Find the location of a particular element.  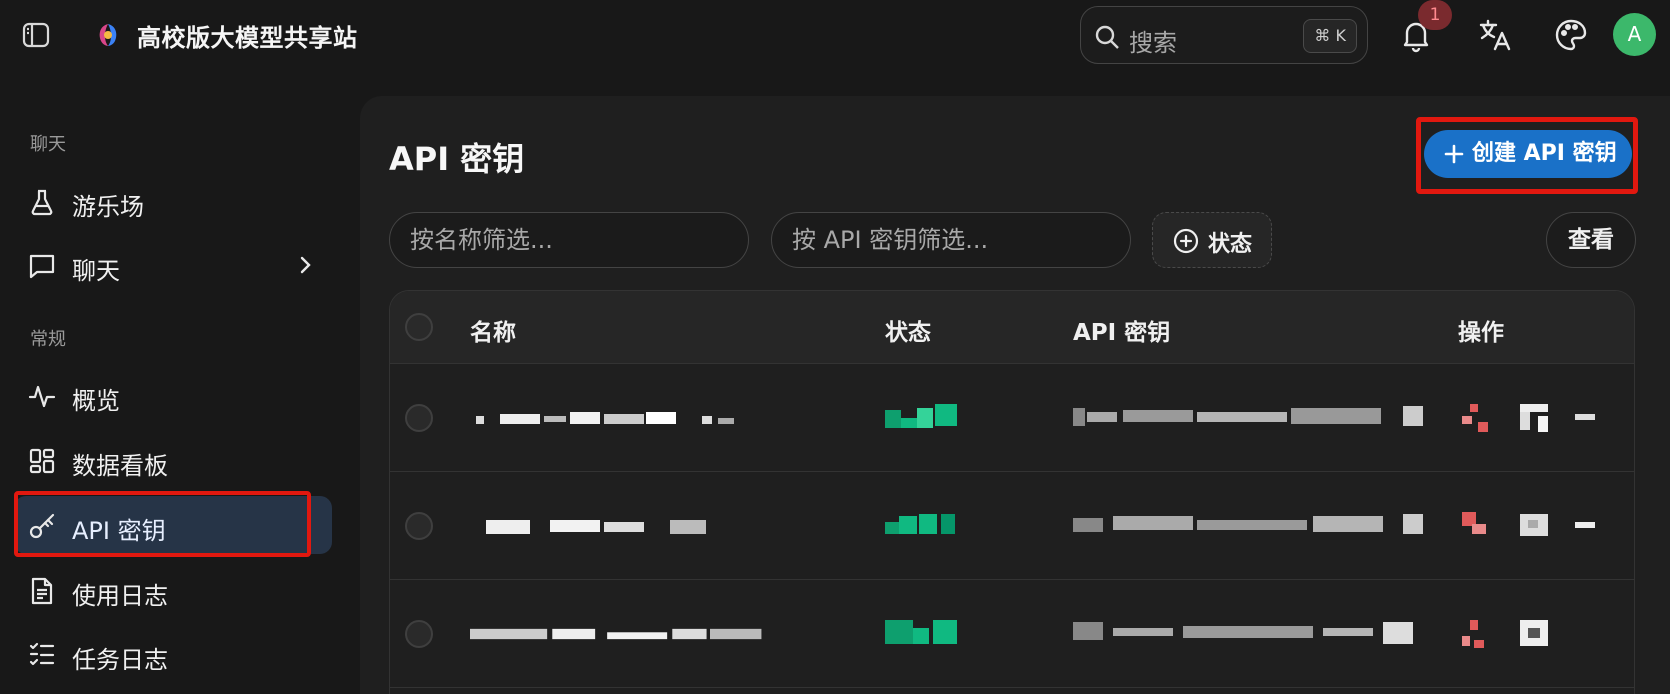

avatar: A is located at coordinates (1634, 34).